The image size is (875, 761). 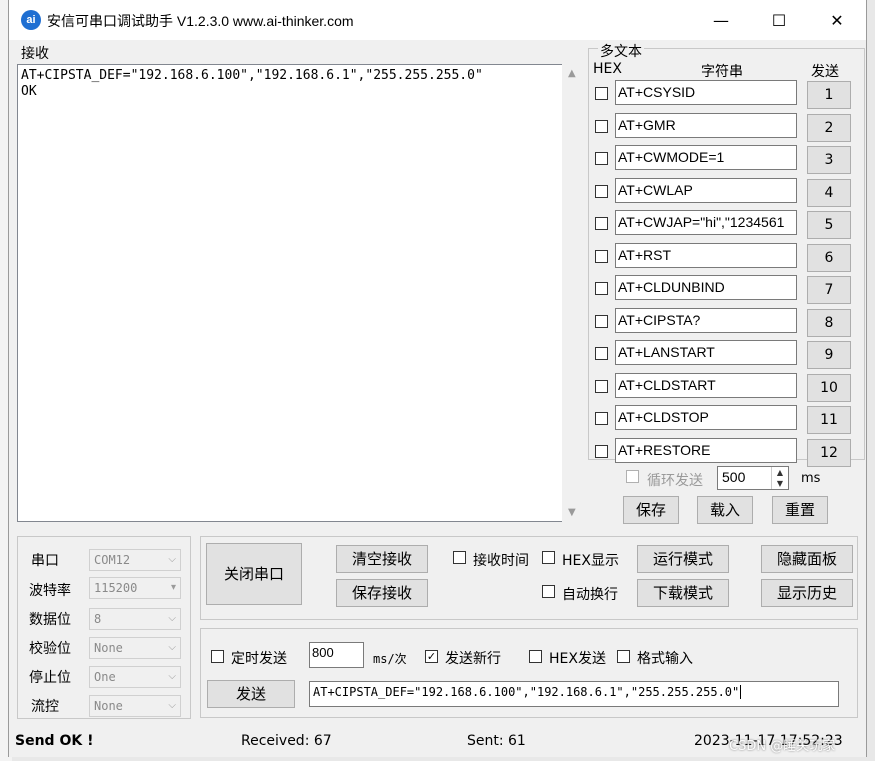 I want to click on timed-interval-input: 800, so click(x=336, y=655).